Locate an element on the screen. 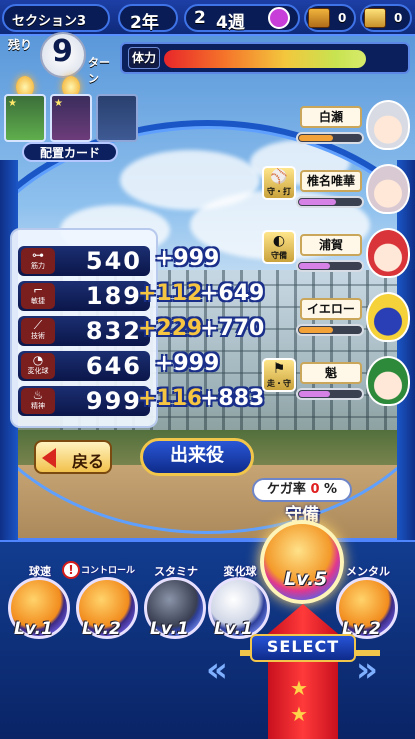  chevron-right-icon: » is located at coordinates (367, 670).